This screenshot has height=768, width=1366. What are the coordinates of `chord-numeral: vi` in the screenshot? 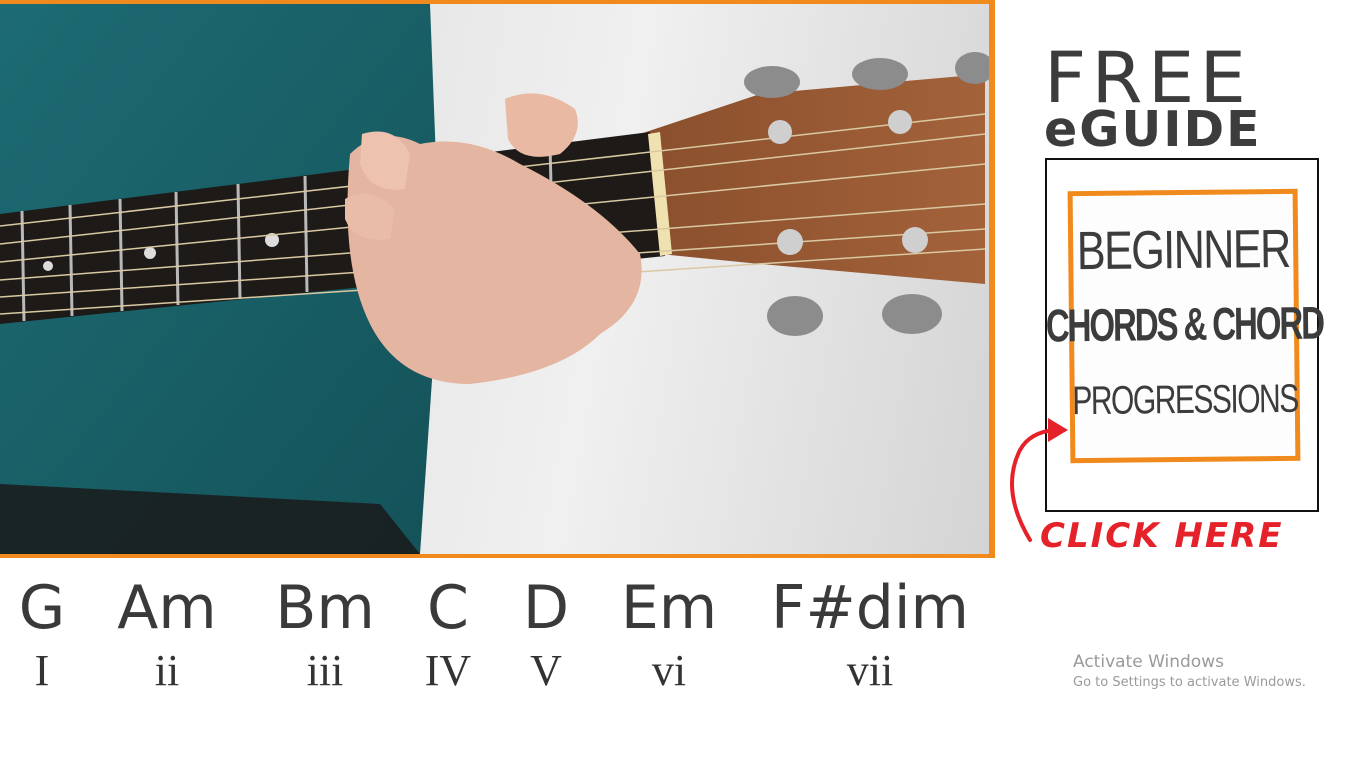 It's located at (669, 670).